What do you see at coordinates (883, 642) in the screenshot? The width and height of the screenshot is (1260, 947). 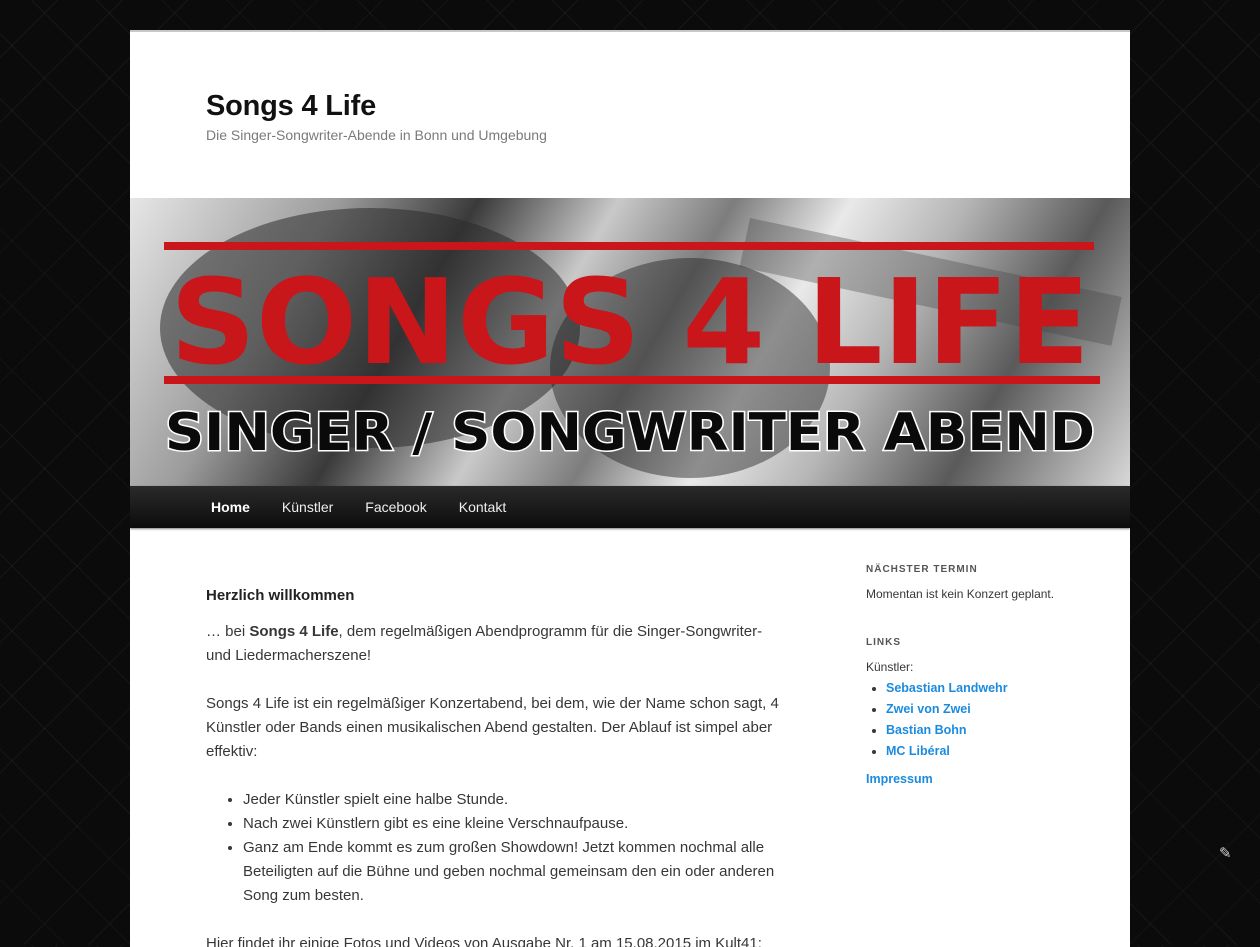 I see `links-title: Links` at bounding box center [883, 642].